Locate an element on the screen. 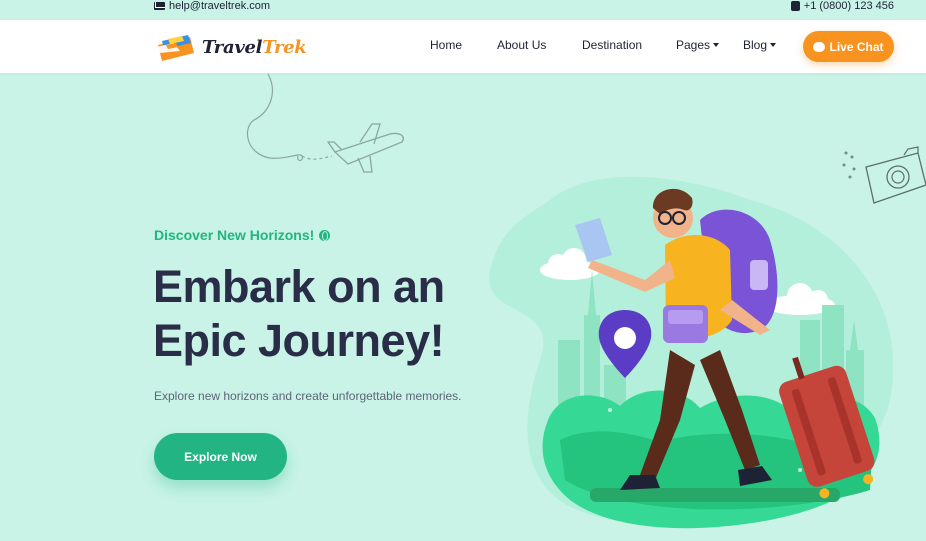 This screenshot has height=541, width=926. nav-item-destination: Destination is located at coordinates (612, 45).